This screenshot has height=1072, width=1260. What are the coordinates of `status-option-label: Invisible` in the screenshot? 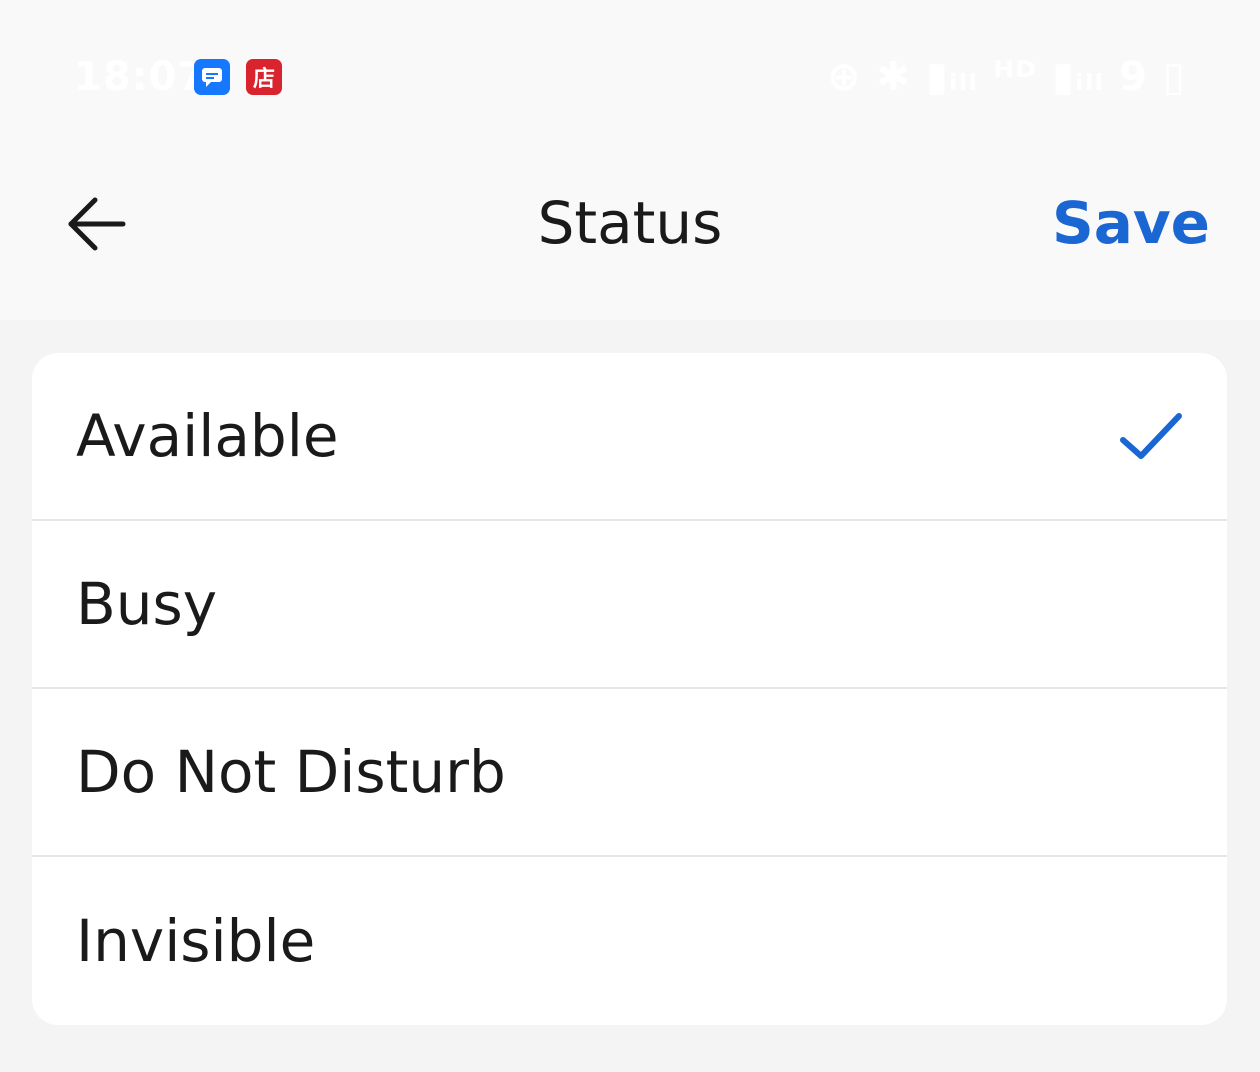 It's located at (196, 941).